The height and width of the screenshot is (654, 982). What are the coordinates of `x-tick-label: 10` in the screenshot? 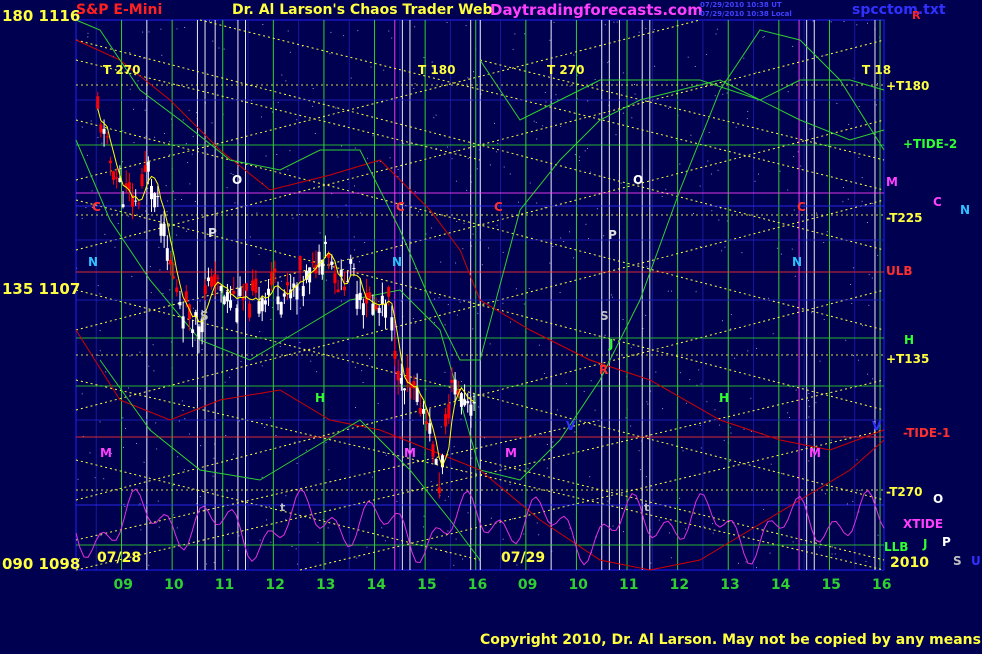 It's located at (174, 585).